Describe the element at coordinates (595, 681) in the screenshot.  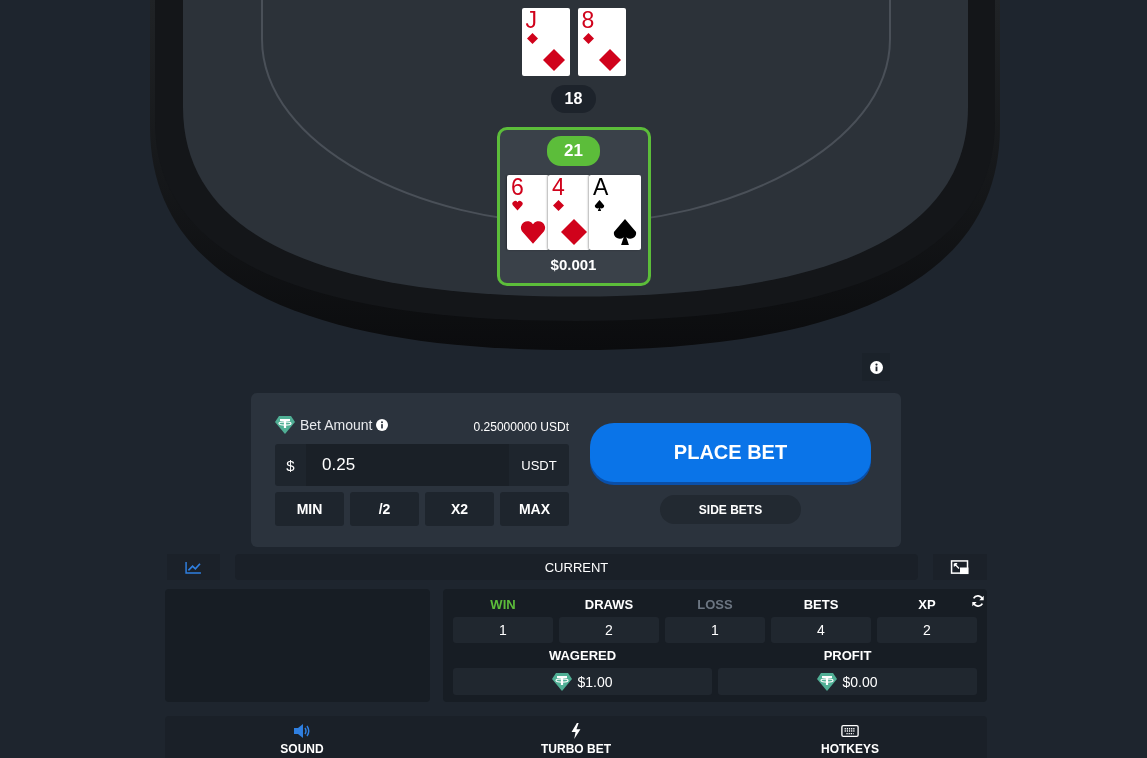
I see `amount-text: $1.00` at that location.